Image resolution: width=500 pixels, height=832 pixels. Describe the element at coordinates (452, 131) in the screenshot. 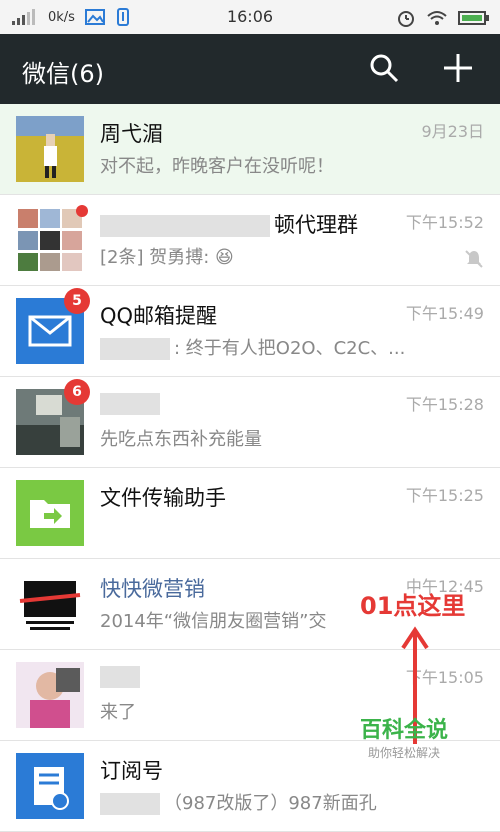

I see `chat-time: 9月23日` at that location.